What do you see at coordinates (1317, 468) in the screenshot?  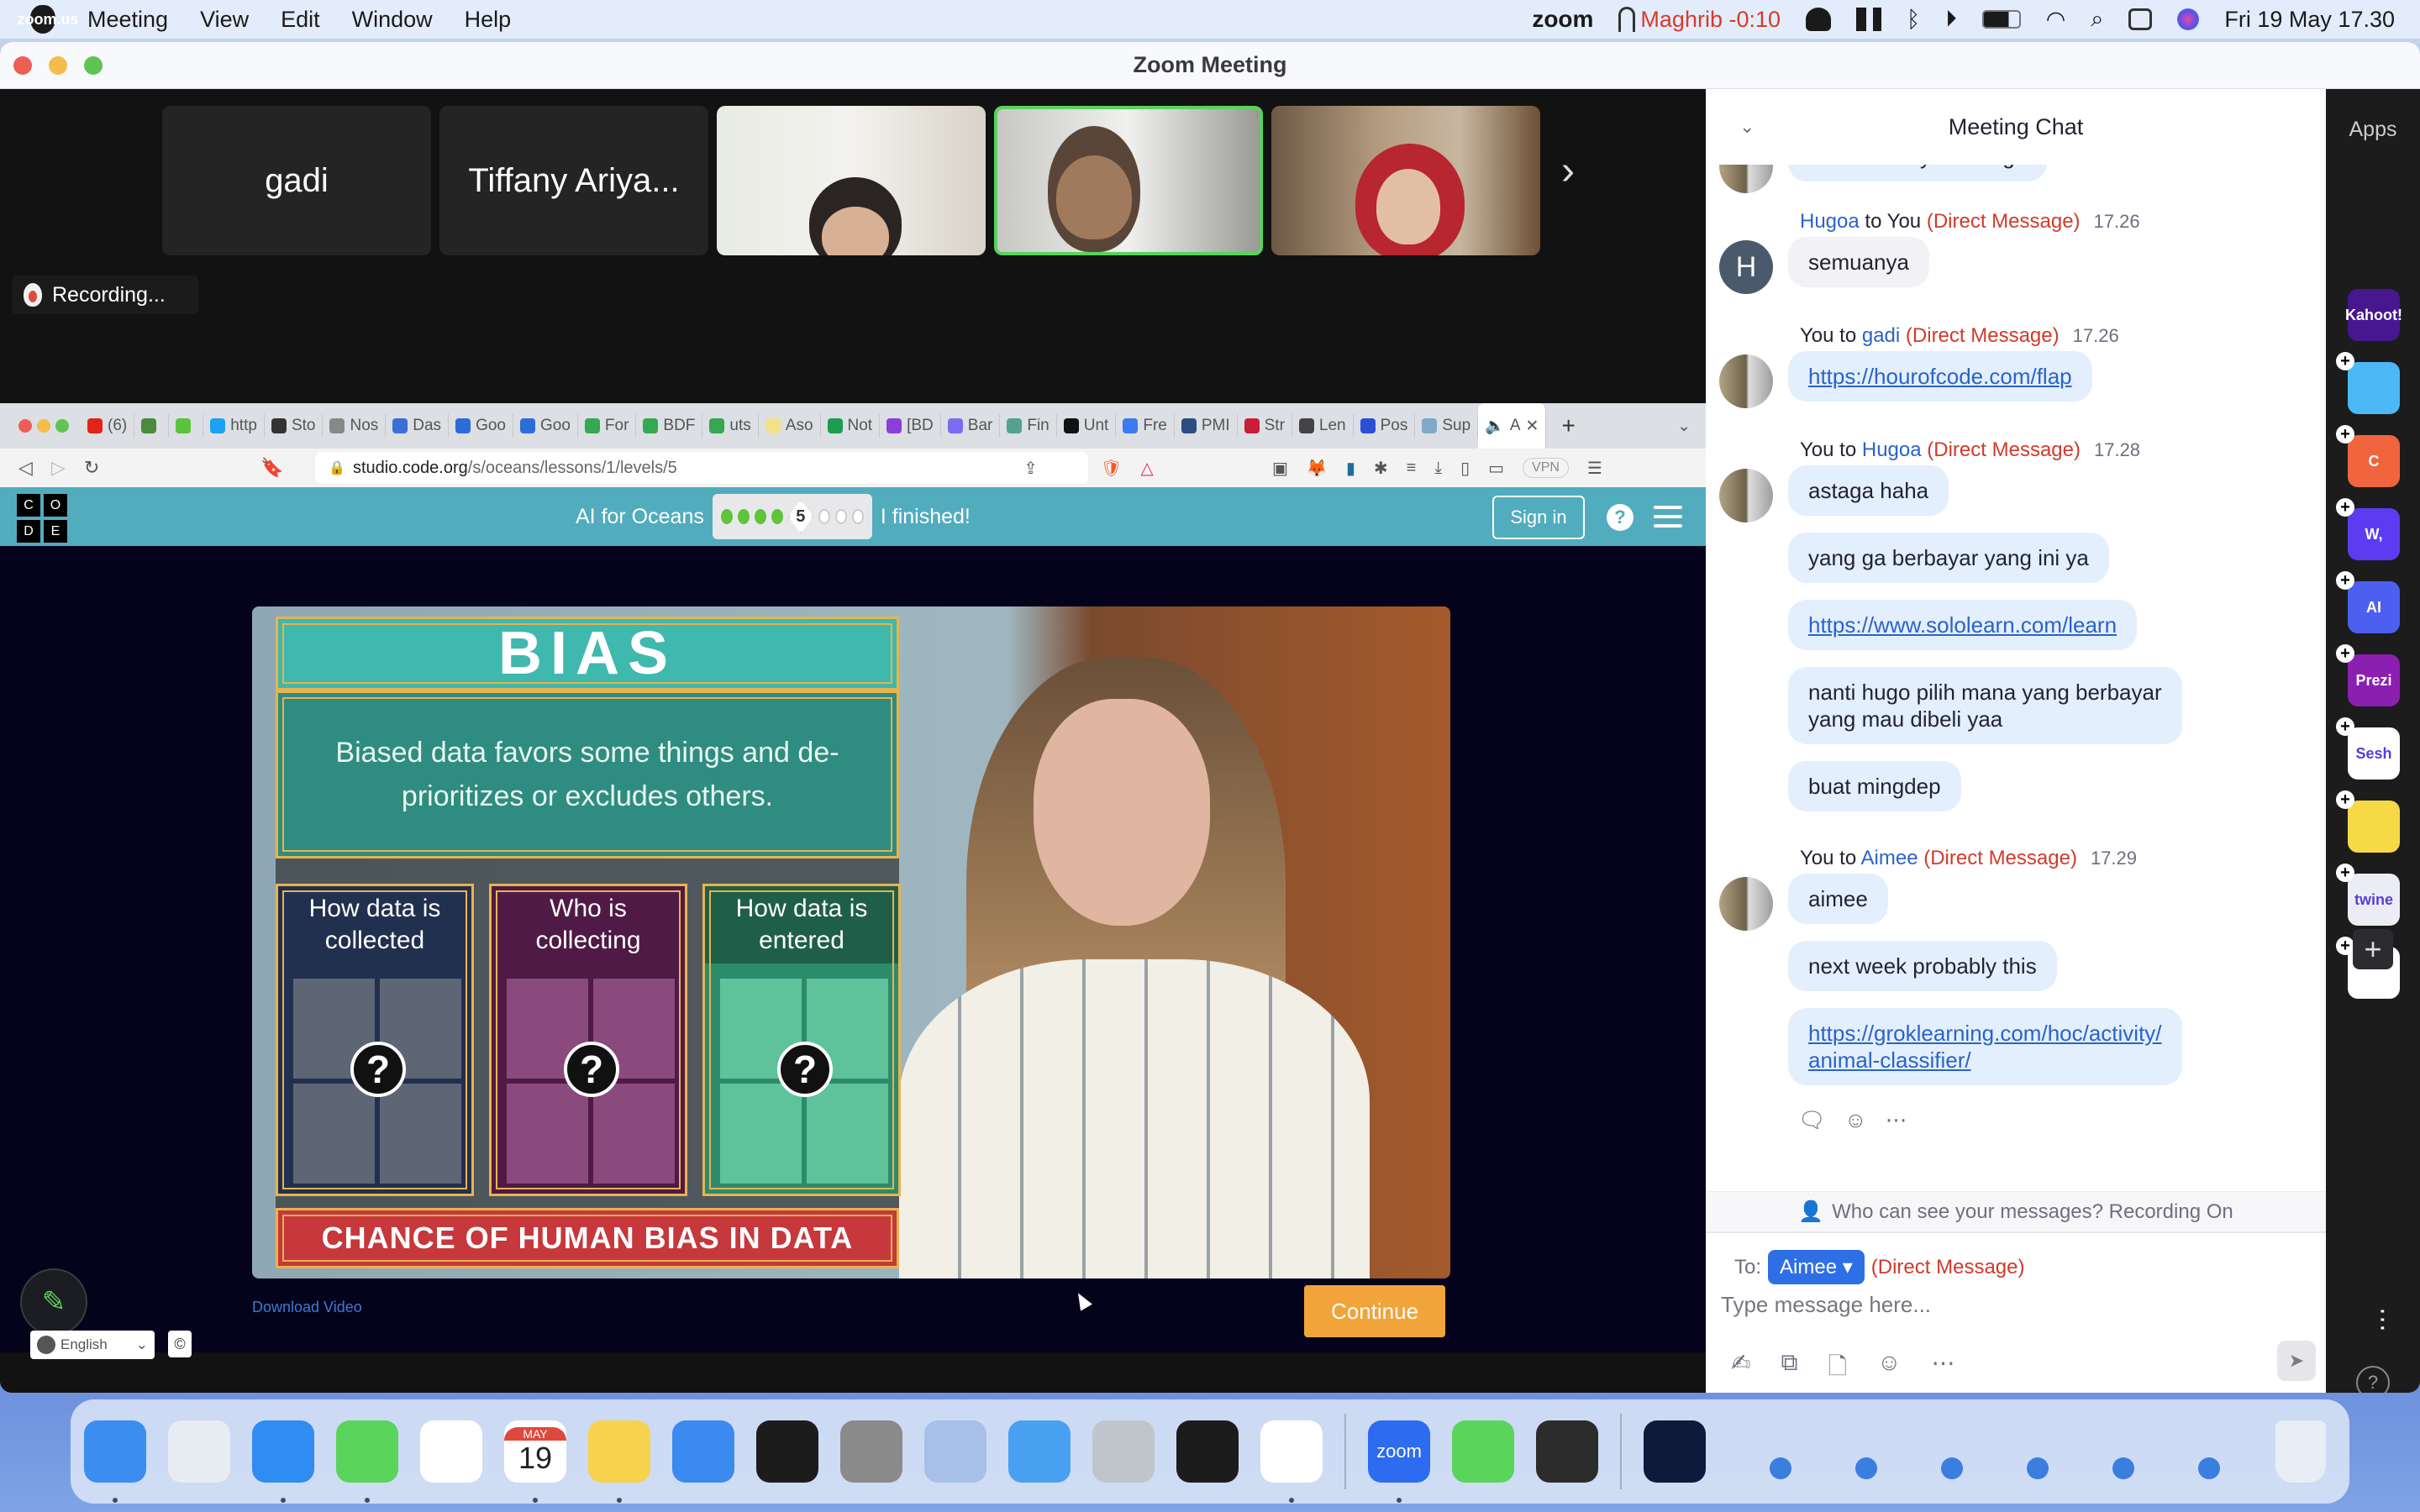 I see `metamask-icon: 🦊` at bounding box center [1317, 468].